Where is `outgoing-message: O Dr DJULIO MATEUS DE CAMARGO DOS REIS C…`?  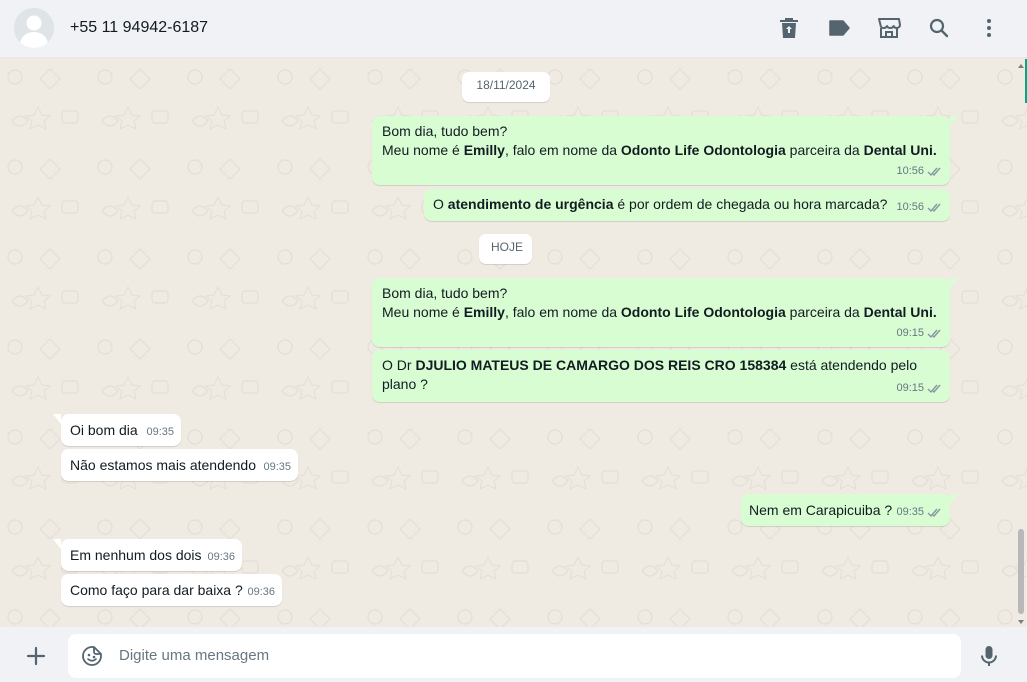
outgoing-message: O Dr DJULIO MATEUS DE CAMARGO DOS REIS C… is located at coordinates (661, 376).